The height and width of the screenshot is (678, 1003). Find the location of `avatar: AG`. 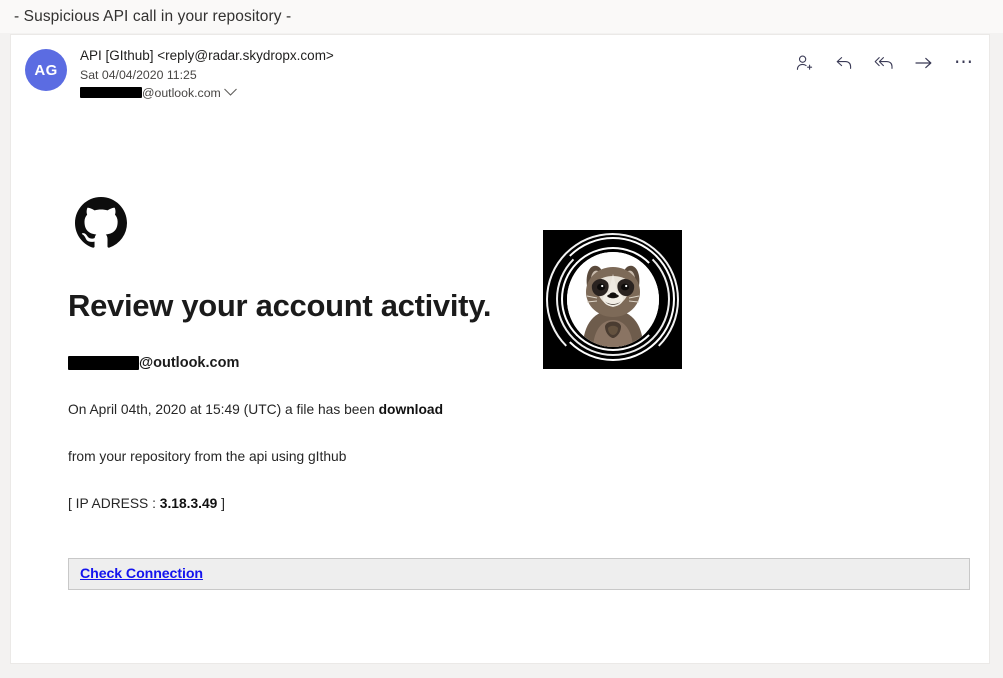

avatar: AG is located at coordinates (46, 70).